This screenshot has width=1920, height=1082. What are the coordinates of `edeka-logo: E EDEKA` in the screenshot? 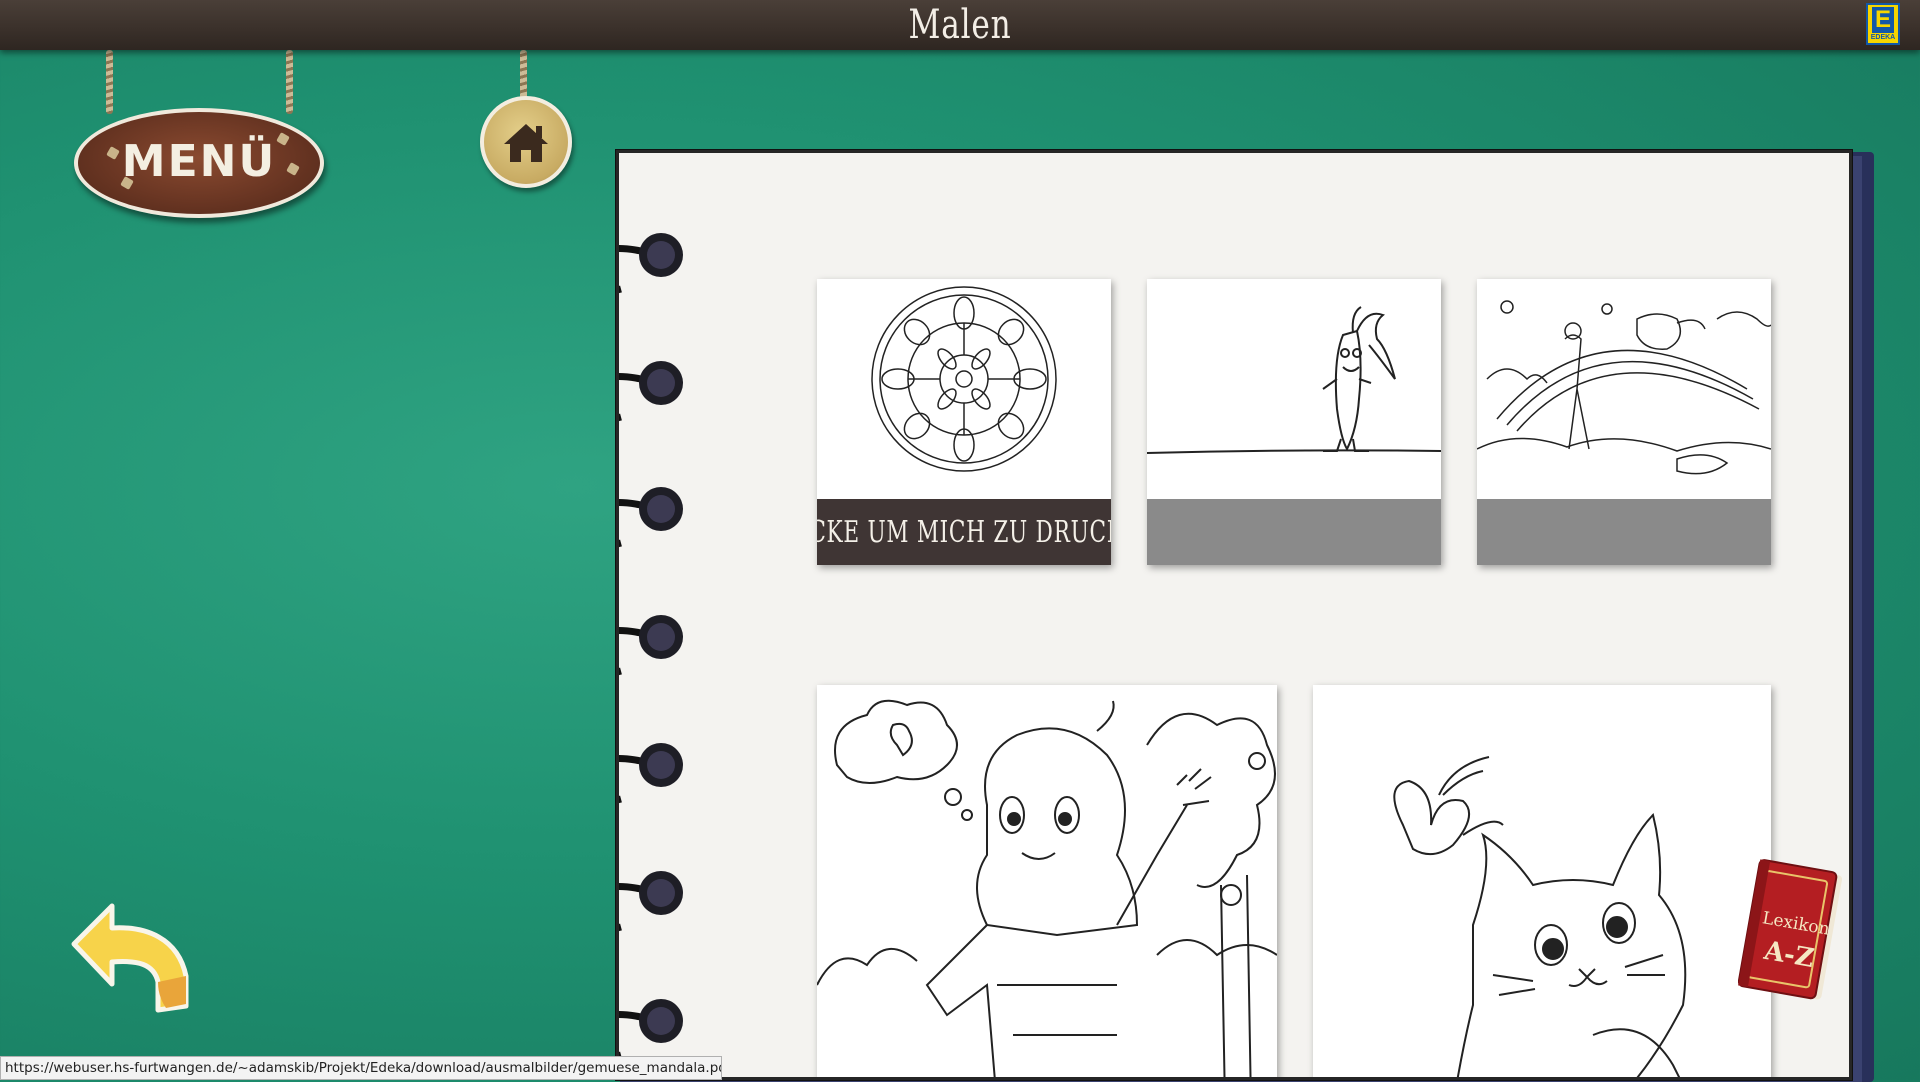 It's located at (1883, 24).